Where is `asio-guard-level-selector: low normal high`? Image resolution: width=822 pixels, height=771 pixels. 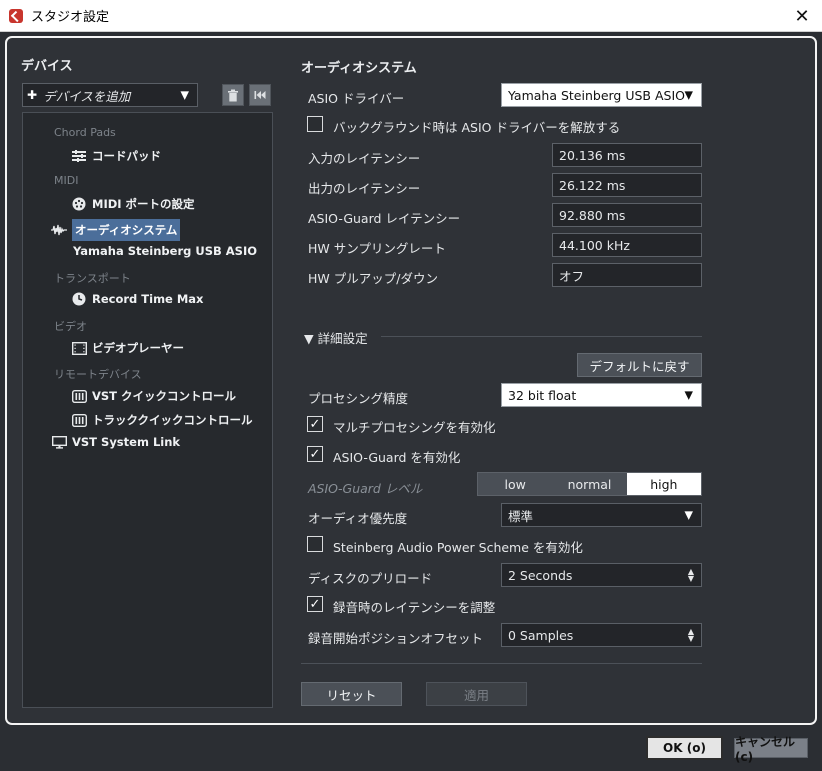
asio-guard-level-selector: low normal high is located at coordinates (589, 484).